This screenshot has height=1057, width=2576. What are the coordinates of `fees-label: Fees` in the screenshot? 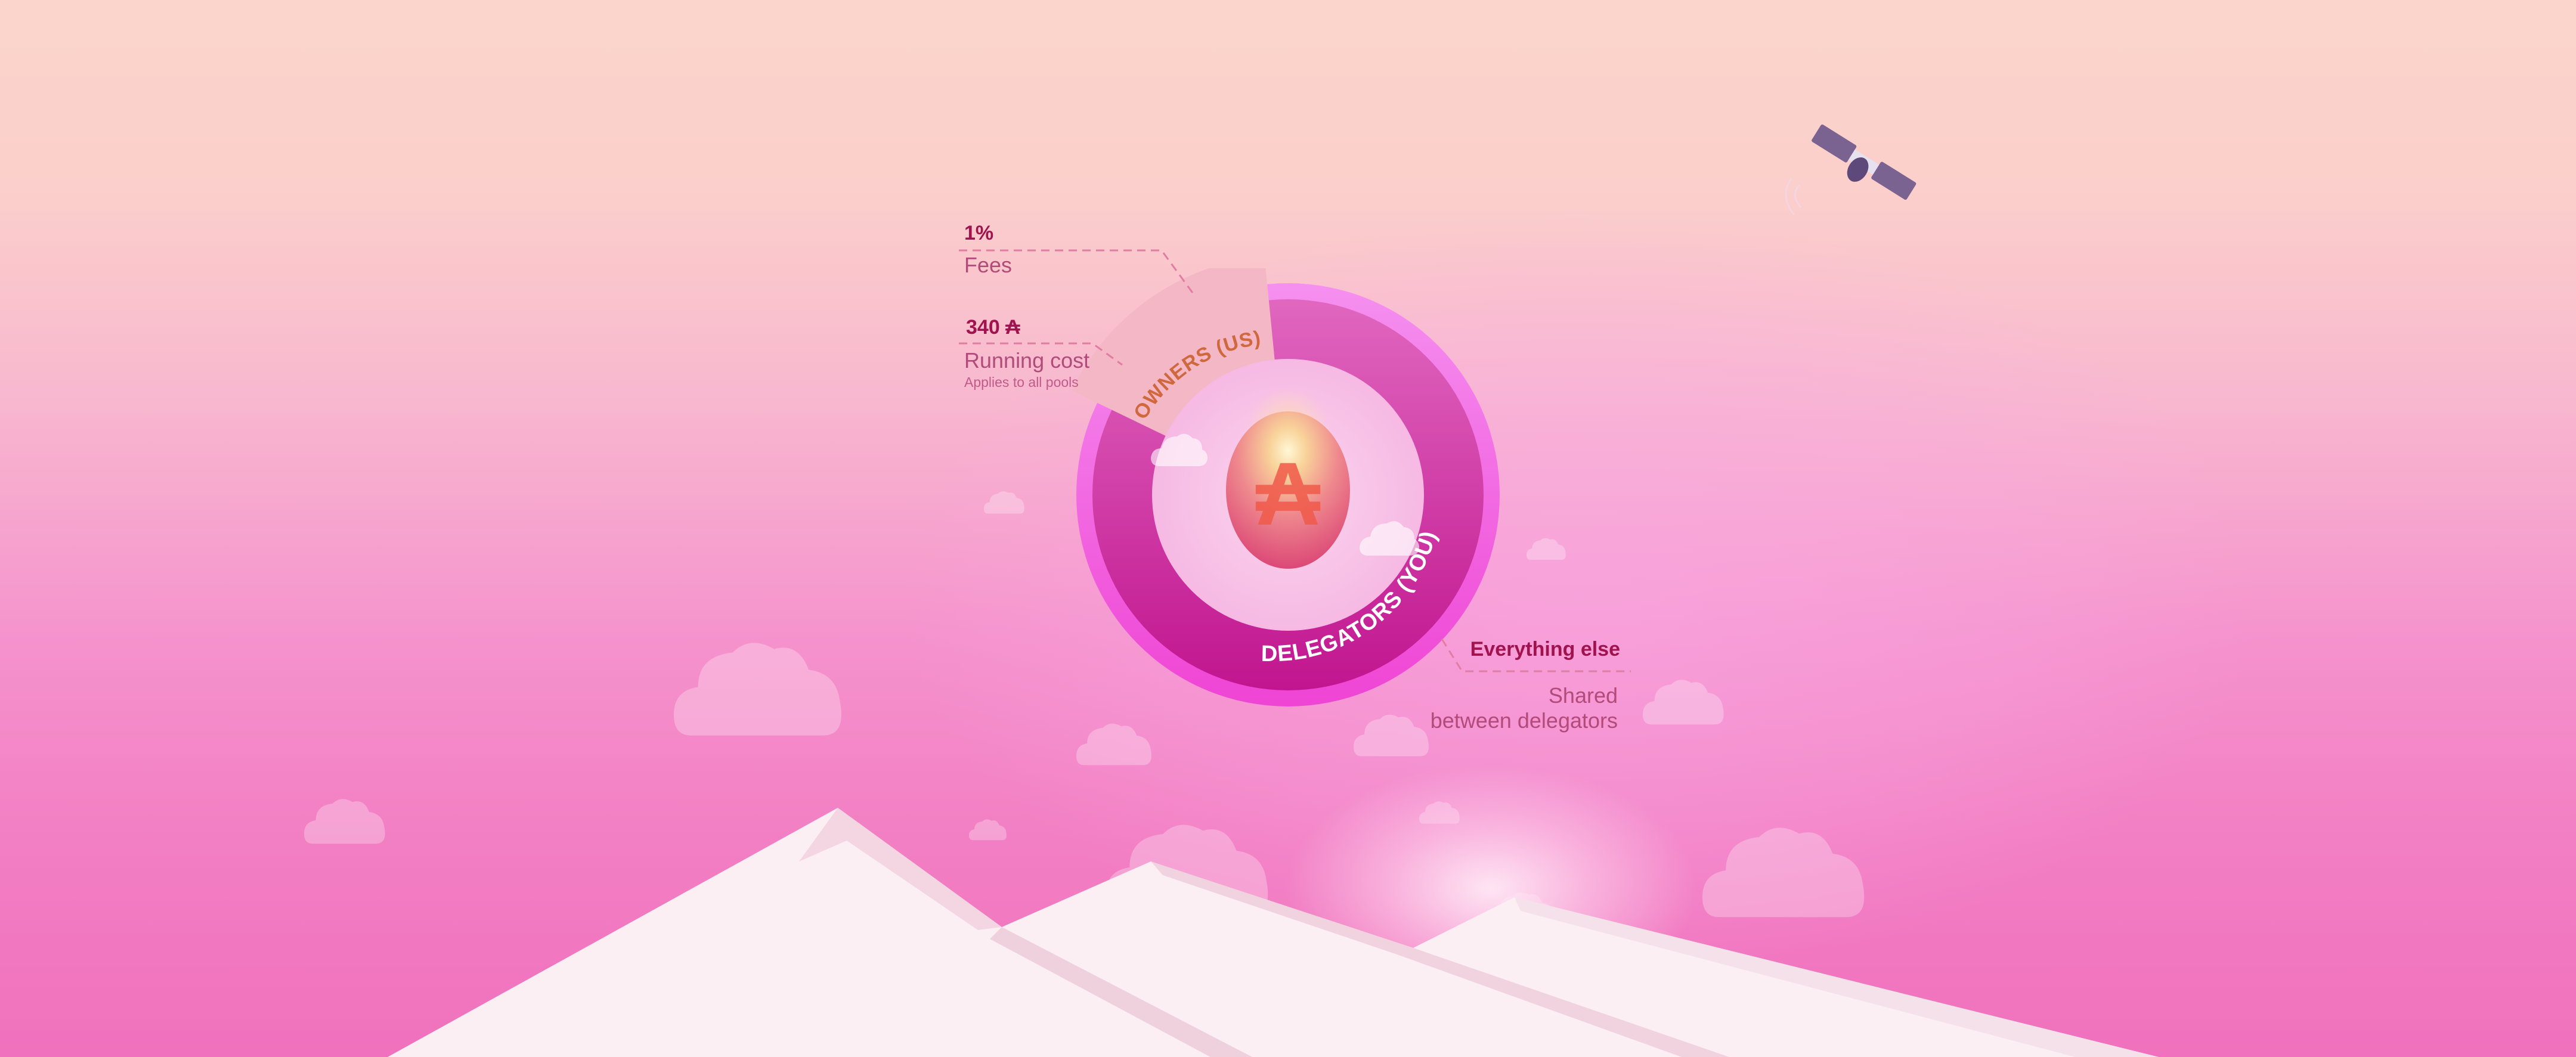 It's located at (989, 265).